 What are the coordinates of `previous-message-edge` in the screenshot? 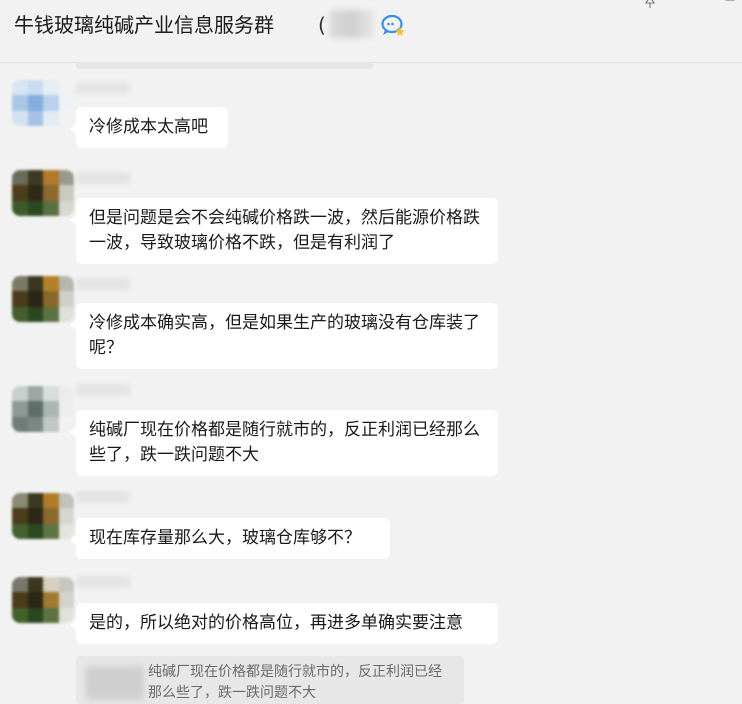 It's located at (224, 65).